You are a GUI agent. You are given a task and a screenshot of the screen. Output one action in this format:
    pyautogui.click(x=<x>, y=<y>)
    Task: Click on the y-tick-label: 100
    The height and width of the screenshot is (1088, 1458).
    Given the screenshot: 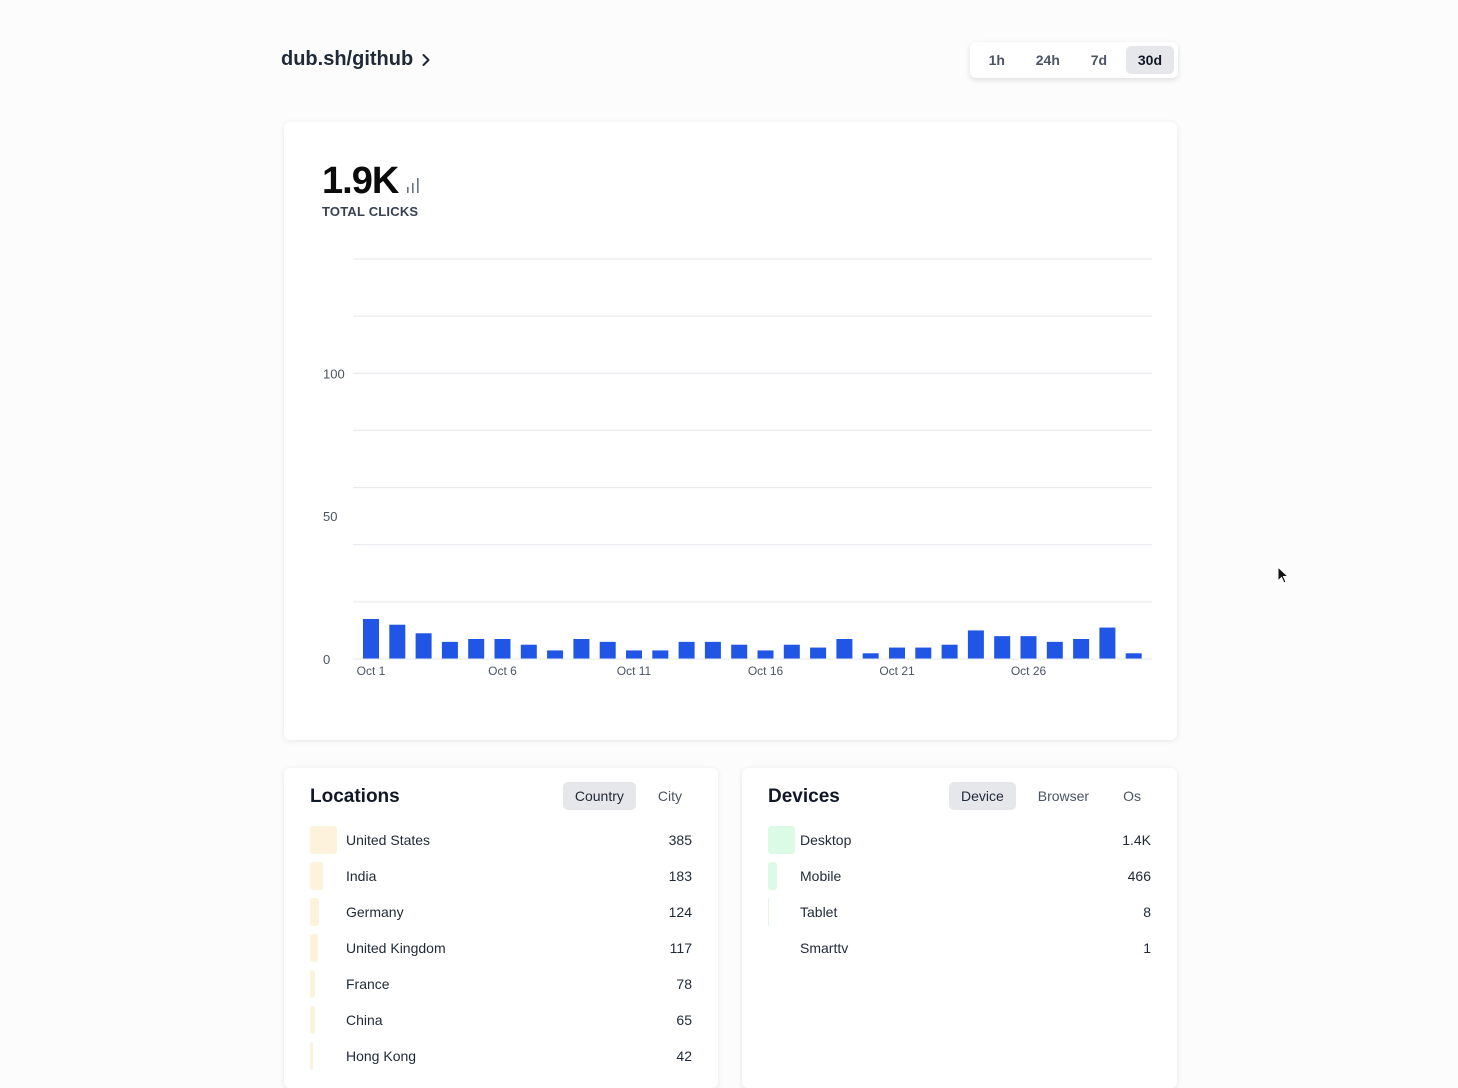 What is the action you would take?
    pyautogui.click(x=334, y=373)
    